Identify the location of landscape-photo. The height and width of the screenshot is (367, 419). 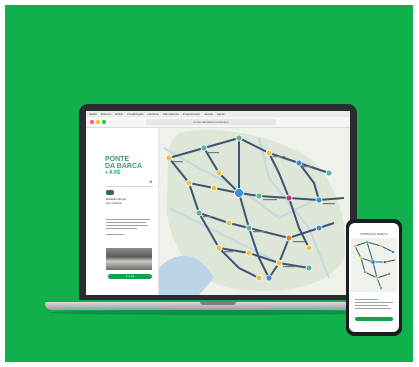
(129, 259).